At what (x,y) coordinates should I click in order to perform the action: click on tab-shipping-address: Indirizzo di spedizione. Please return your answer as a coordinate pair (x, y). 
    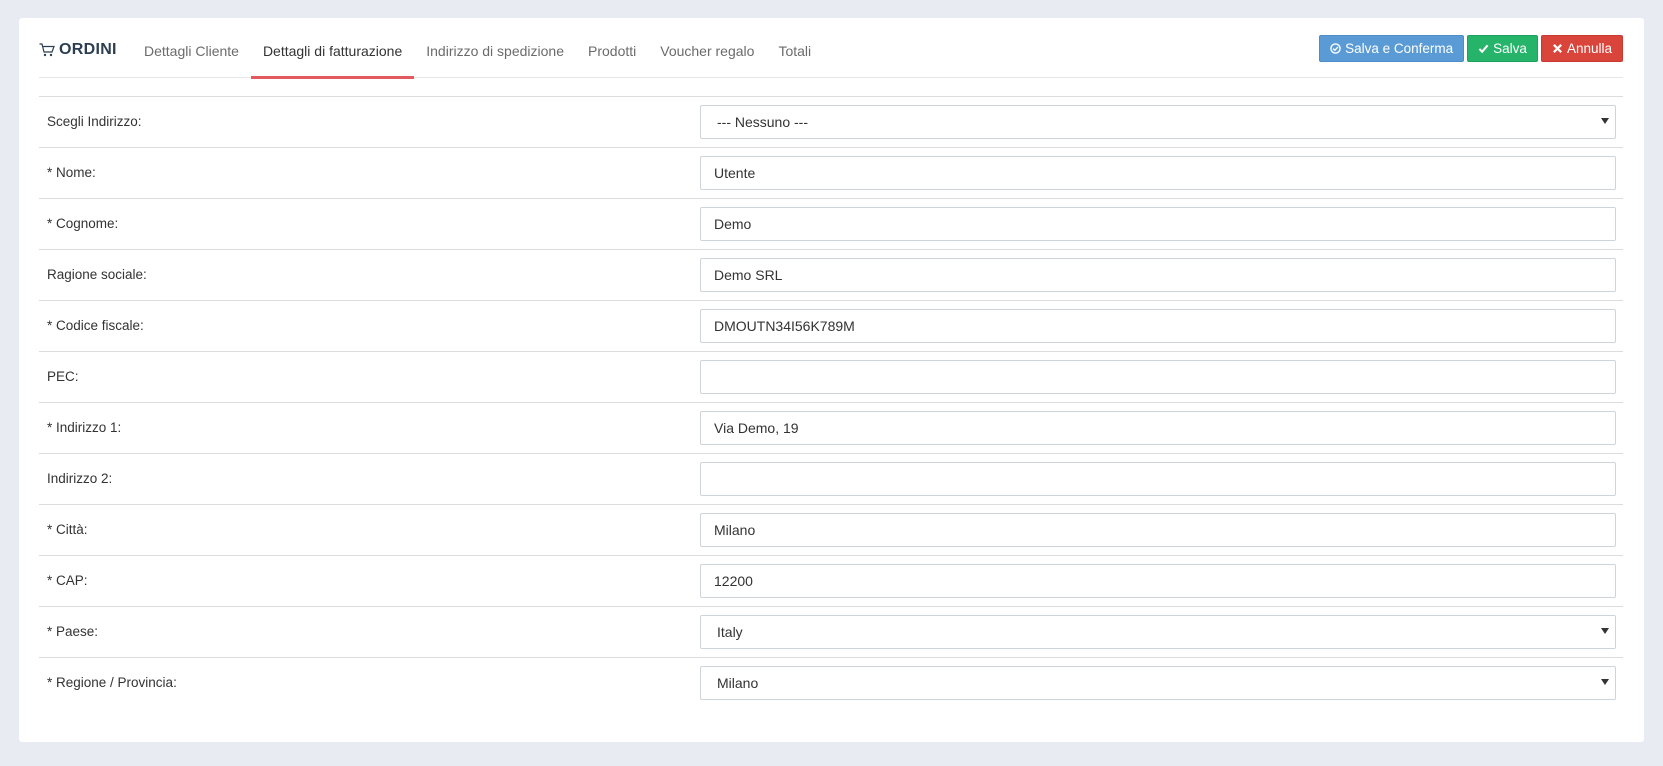
    Looking at the image, I should click on (495, 48).